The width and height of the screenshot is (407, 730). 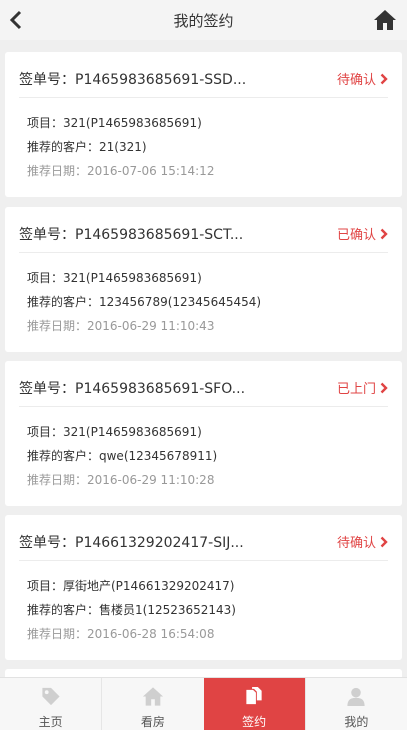 What do you see at coordinates (51, 696) in the screenshot?
I see `tag-icon` at bounding box center [51, 696].